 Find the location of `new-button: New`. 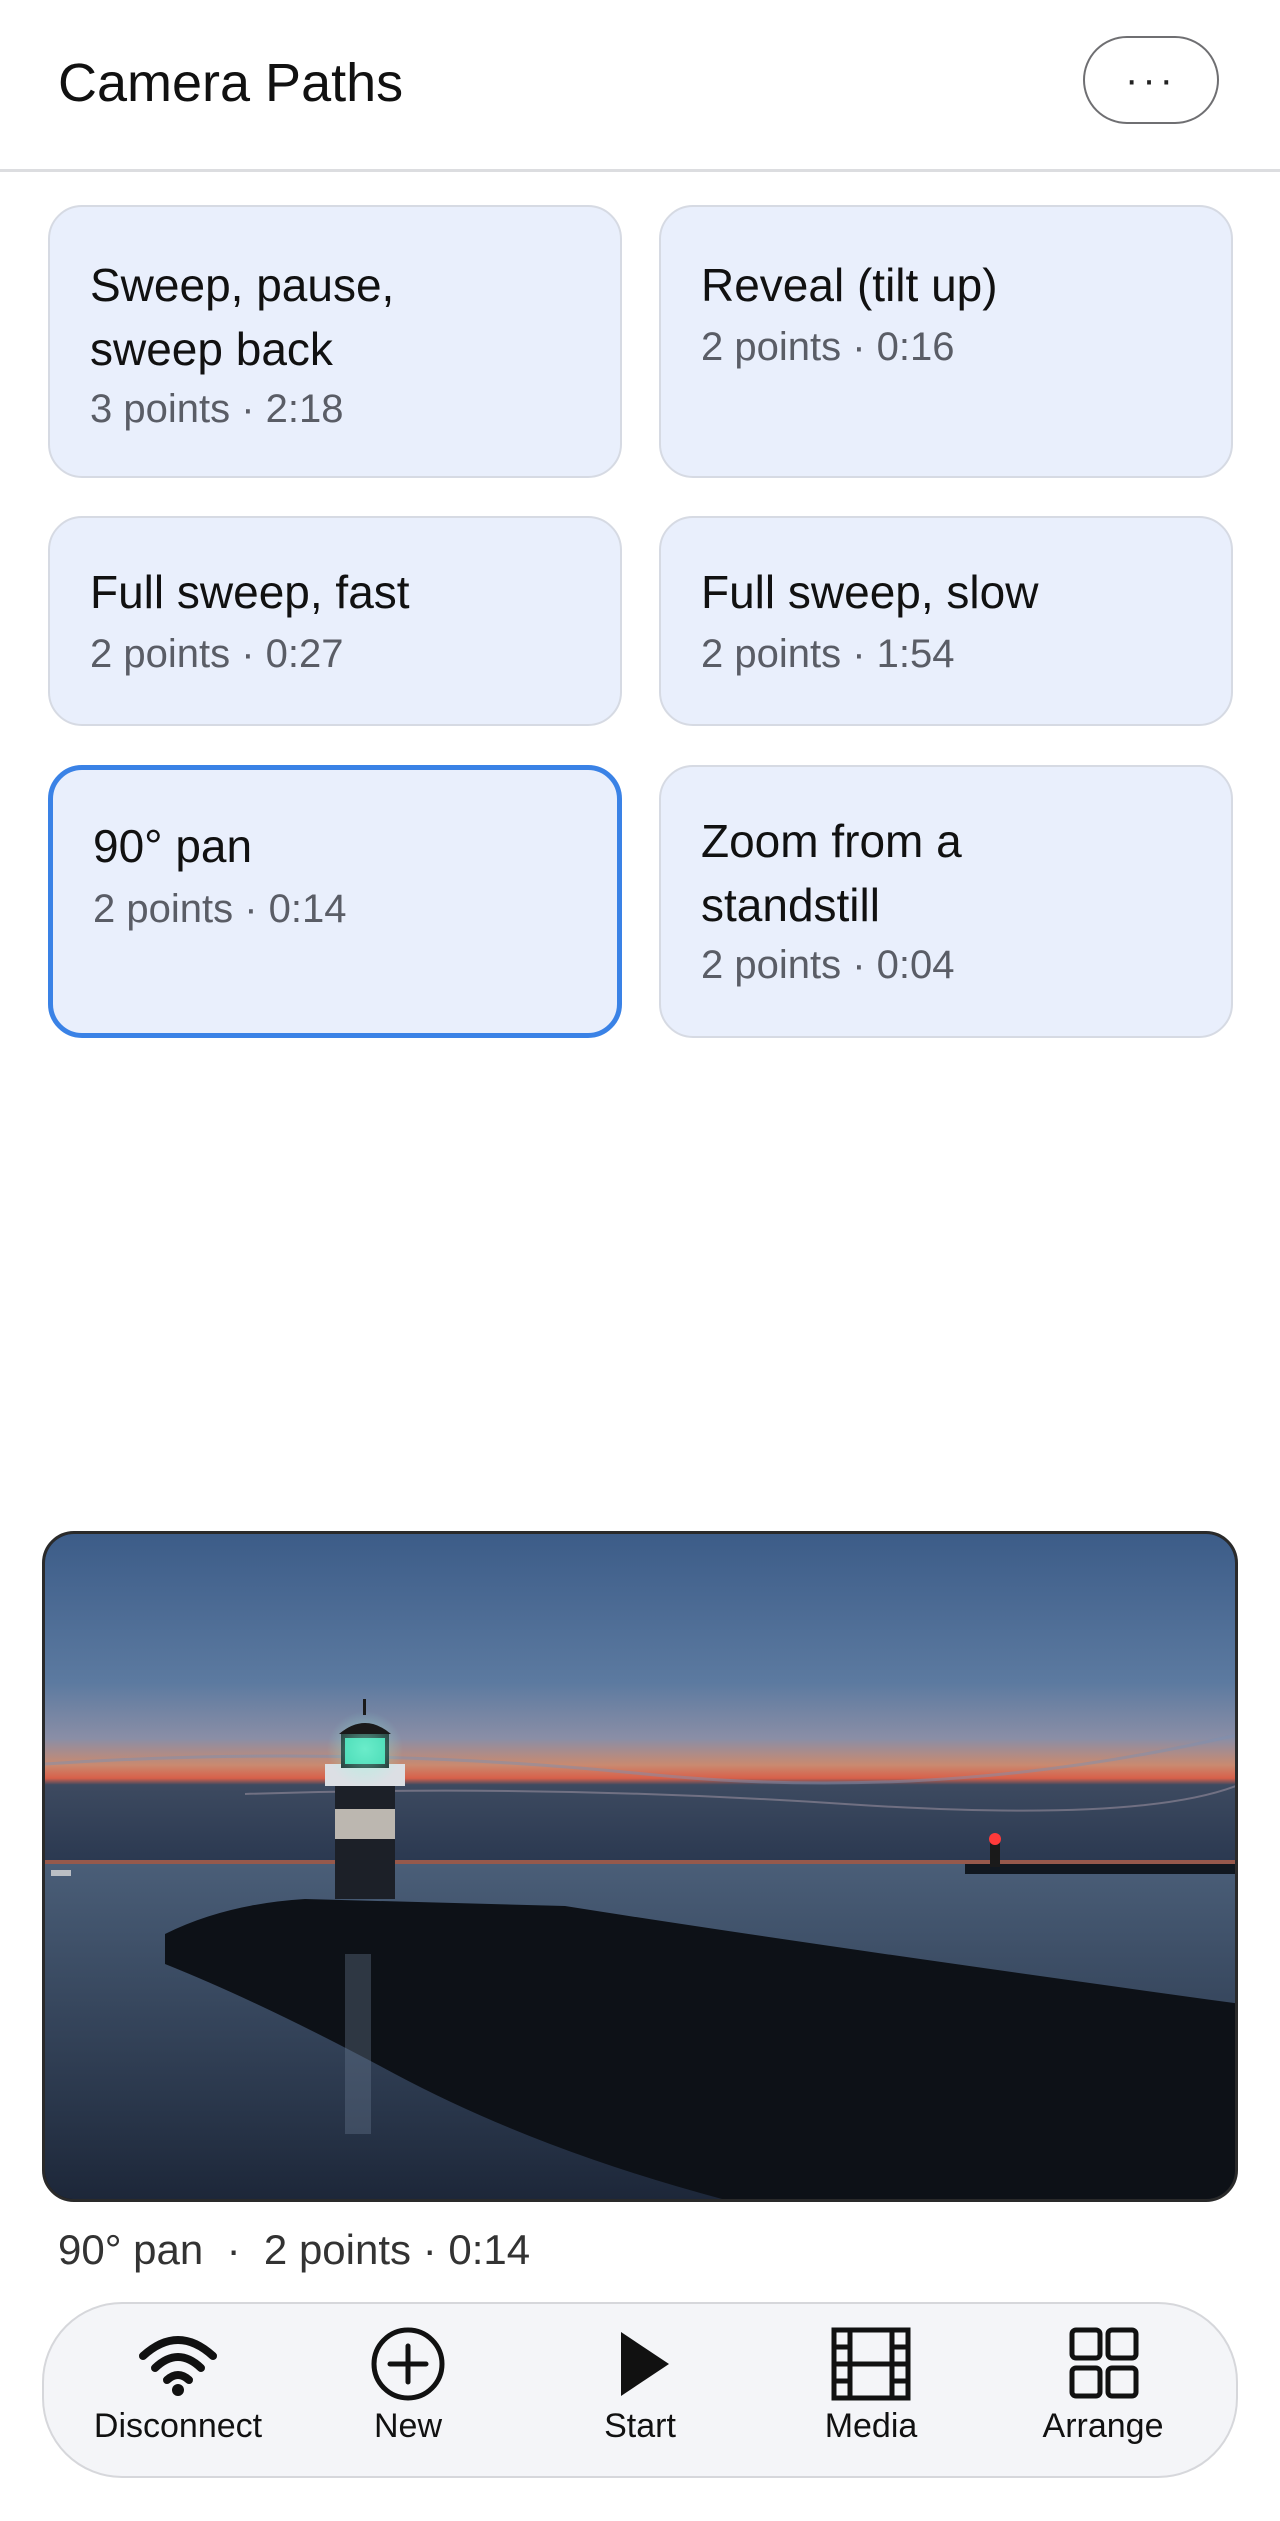

new-button: New is located at coordinates (408, 2394).